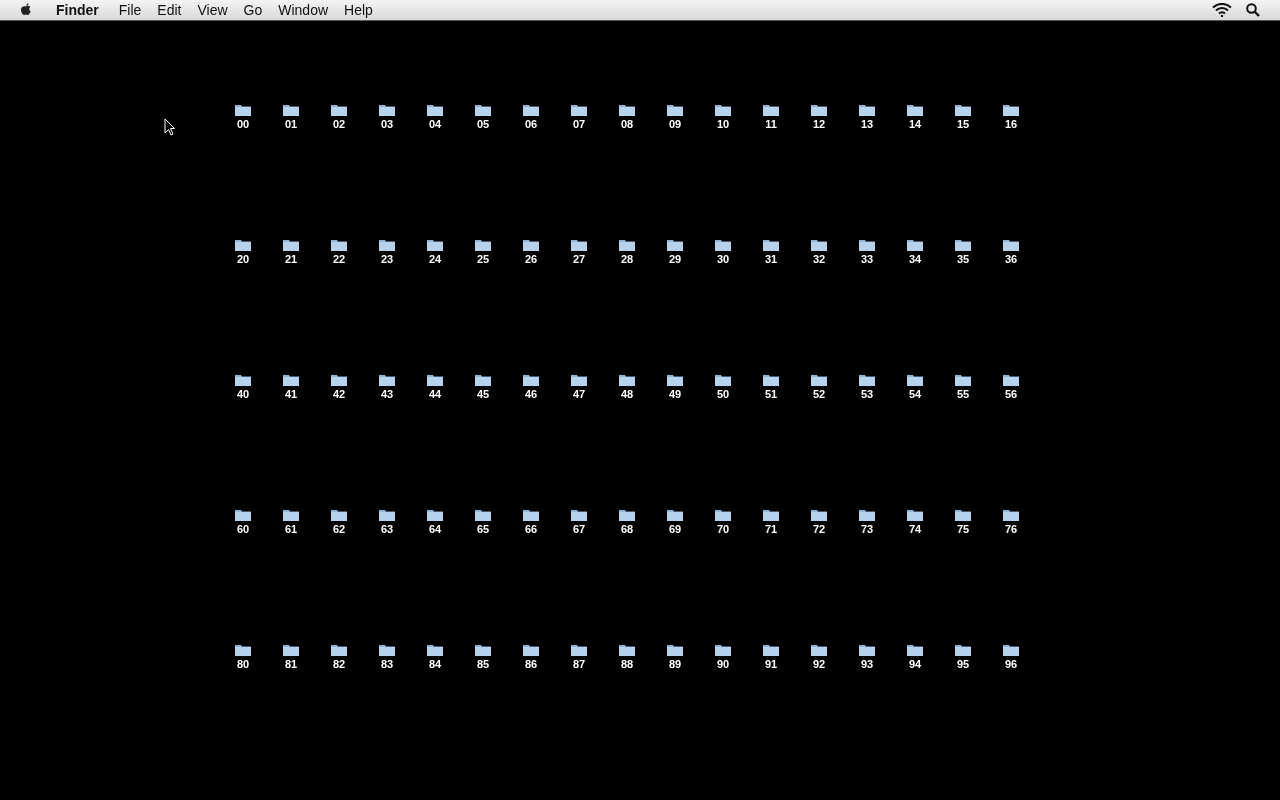 Image resolution: width=1280 pixels, height=800 pixels. What do you see at coordinates (253, 10) in the screenshot?
I see `menu-item: Go` at bounding box center [253, 10].